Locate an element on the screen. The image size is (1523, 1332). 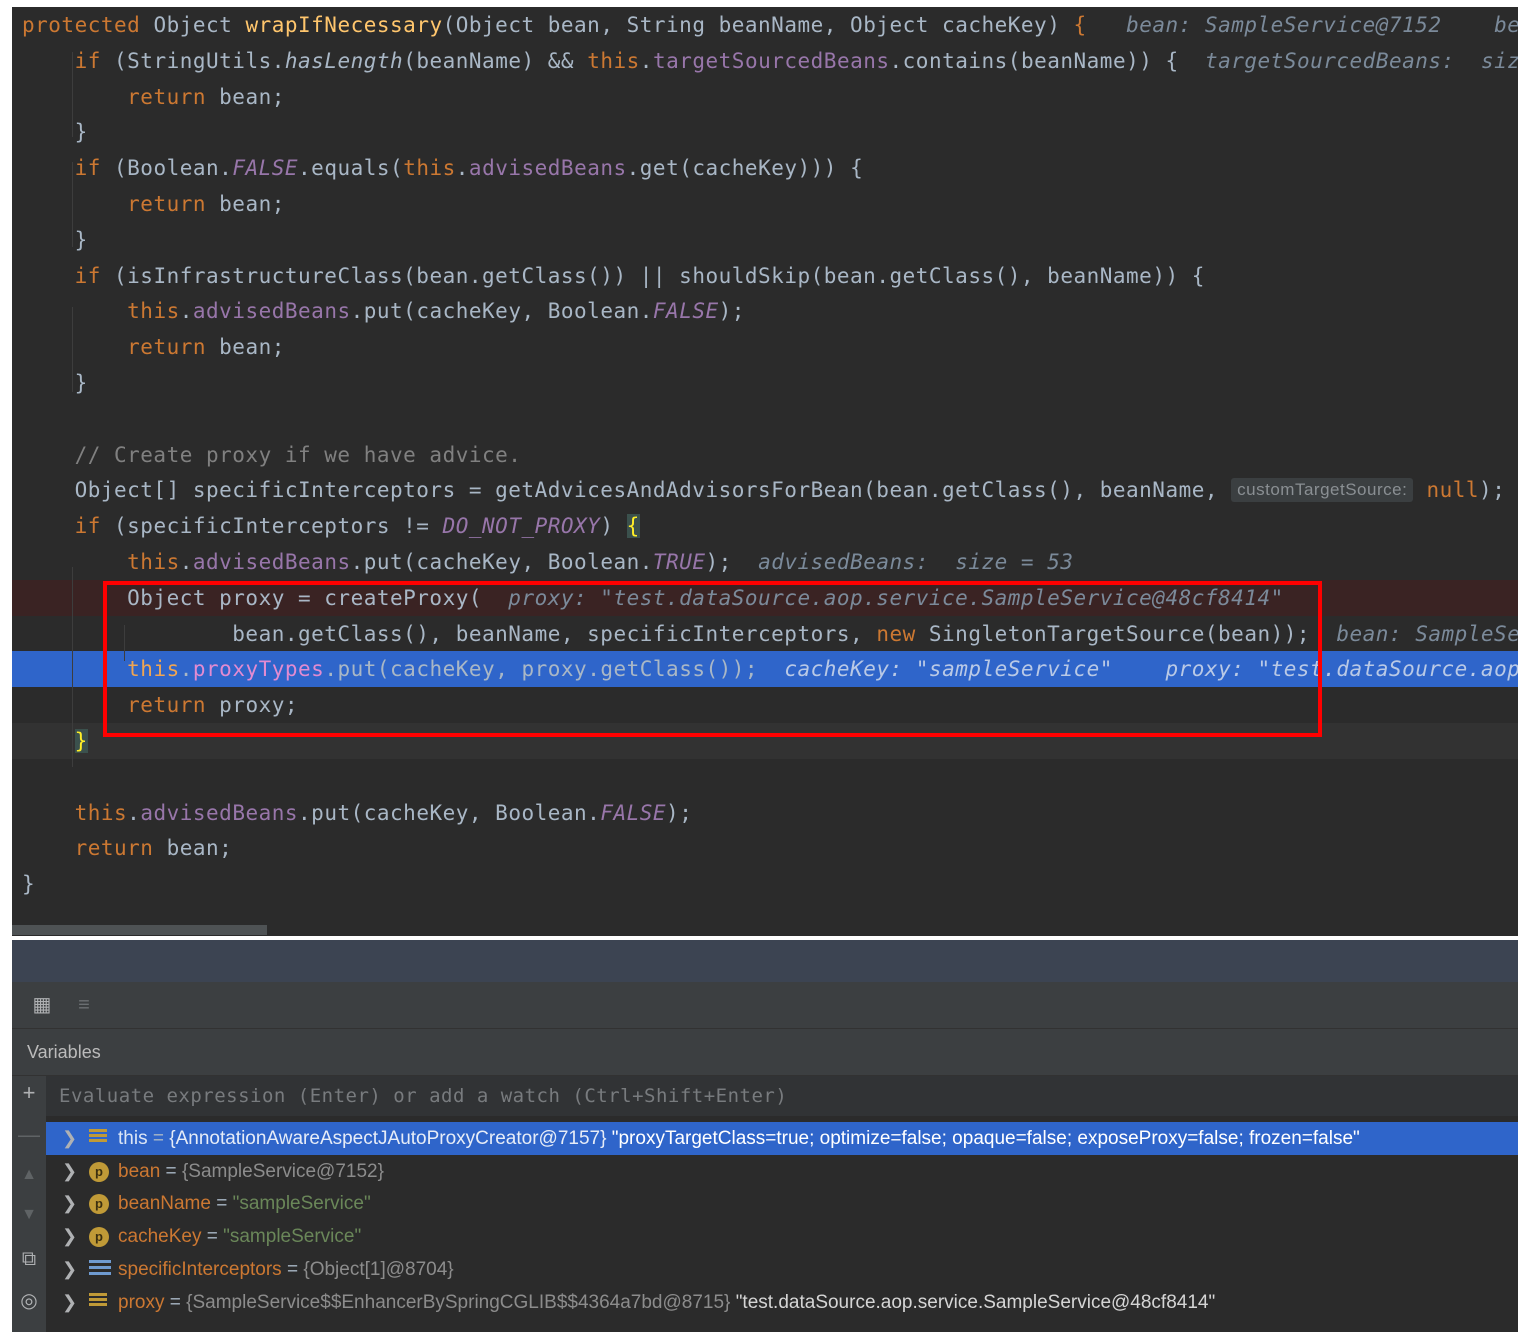
remove-icon: — is located at coordinates (29, 1135).